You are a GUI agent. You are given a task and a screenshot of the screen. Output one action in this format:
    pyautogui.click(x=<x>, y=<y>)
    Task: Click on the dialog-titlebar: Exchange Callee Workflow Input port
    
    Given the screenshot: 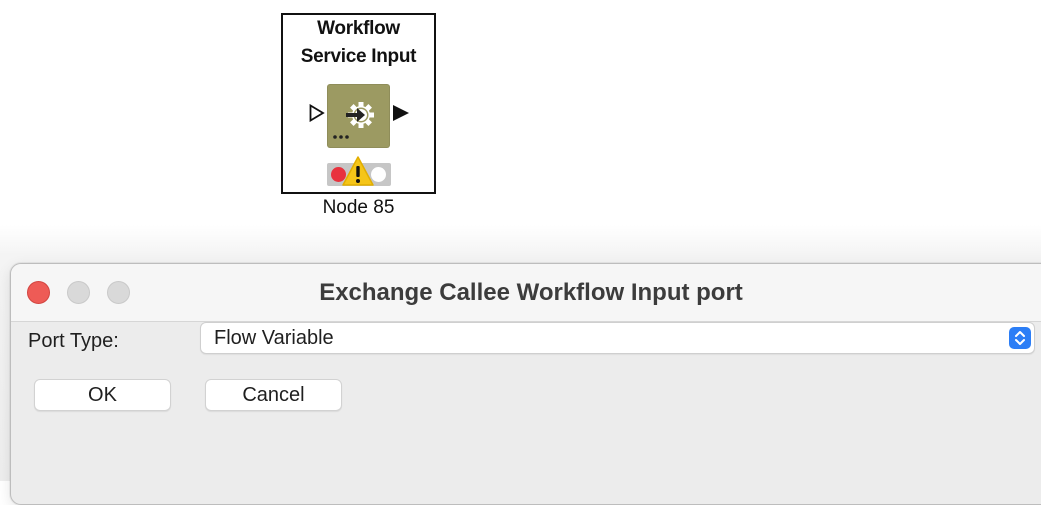 What is the action you would take?
    pyautogui.click(x=526, y=293)
    